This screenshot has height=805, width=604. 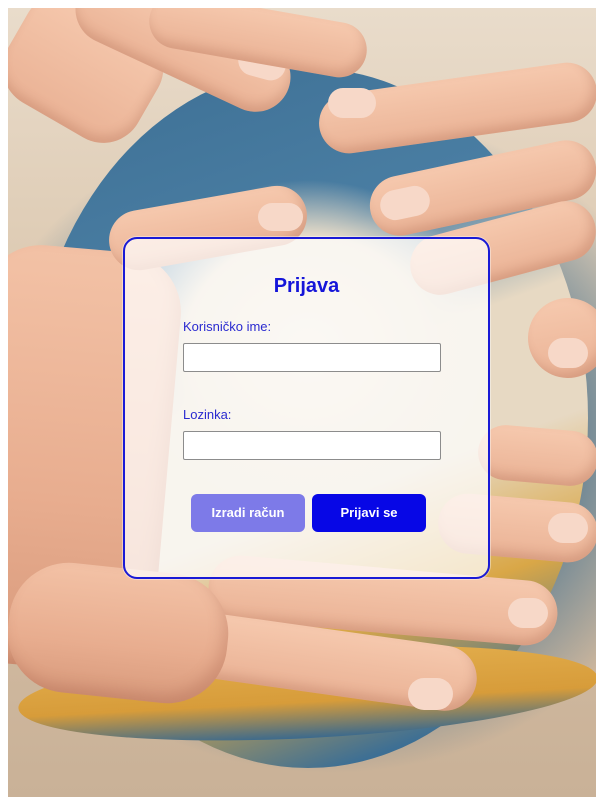 What do you see at coordinates (312, 357) in the screenshot?
I see `username-input` at bounding box center [312, 357].